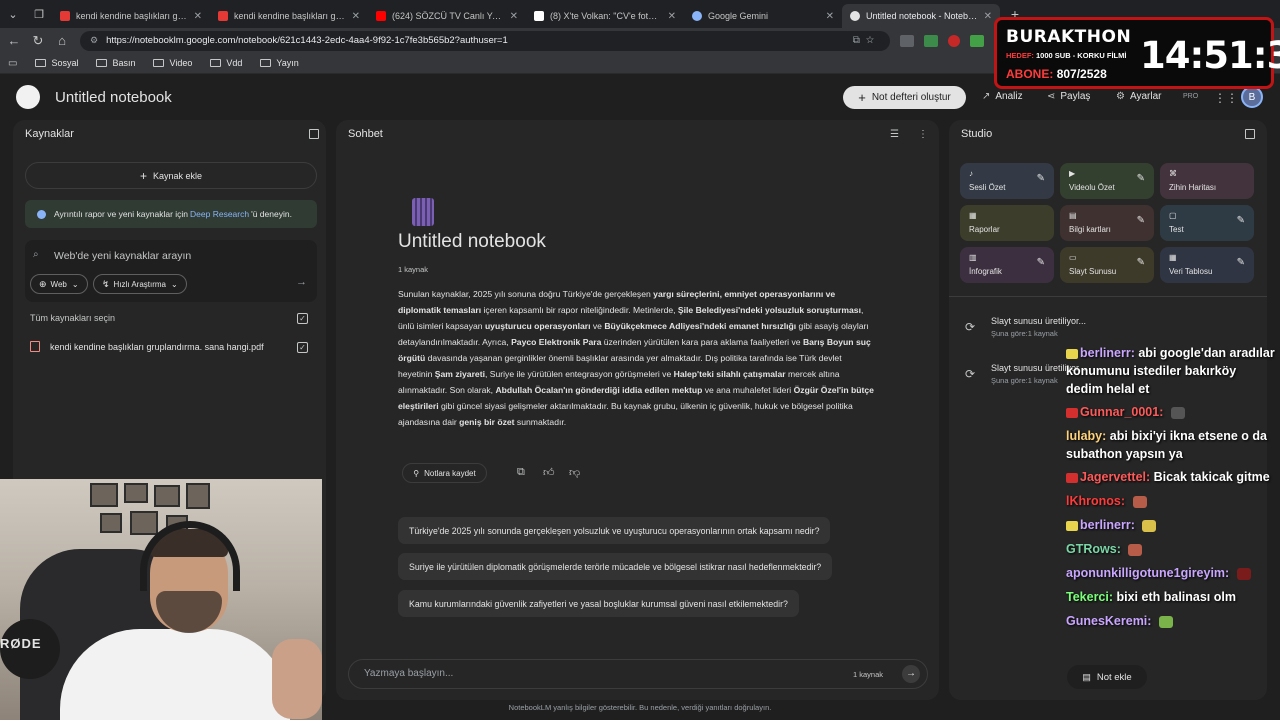 The height and width of the screenshot is (720, 1280). What do you see at coordinates (219, 214) in the screenshot?
I see `deep-research-link: Deep Research` at bounding box center [219, 214].